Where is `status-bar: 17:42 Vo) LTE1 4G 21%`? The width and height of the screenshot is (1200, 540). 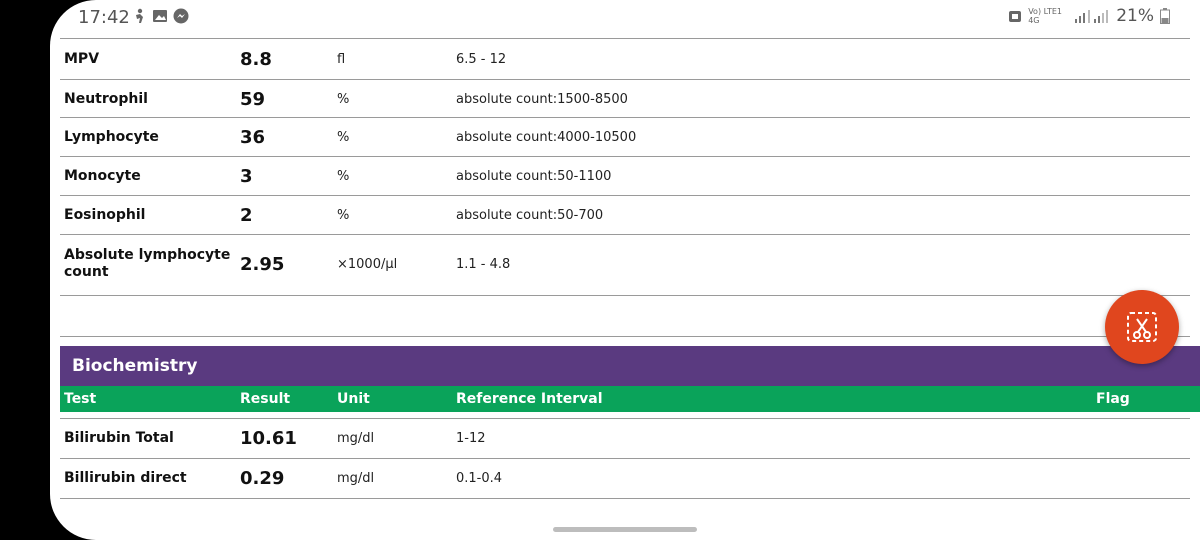 status-bar: 17:42 Vo) LTE1 4G 21% is located at coordinates (625, 17).